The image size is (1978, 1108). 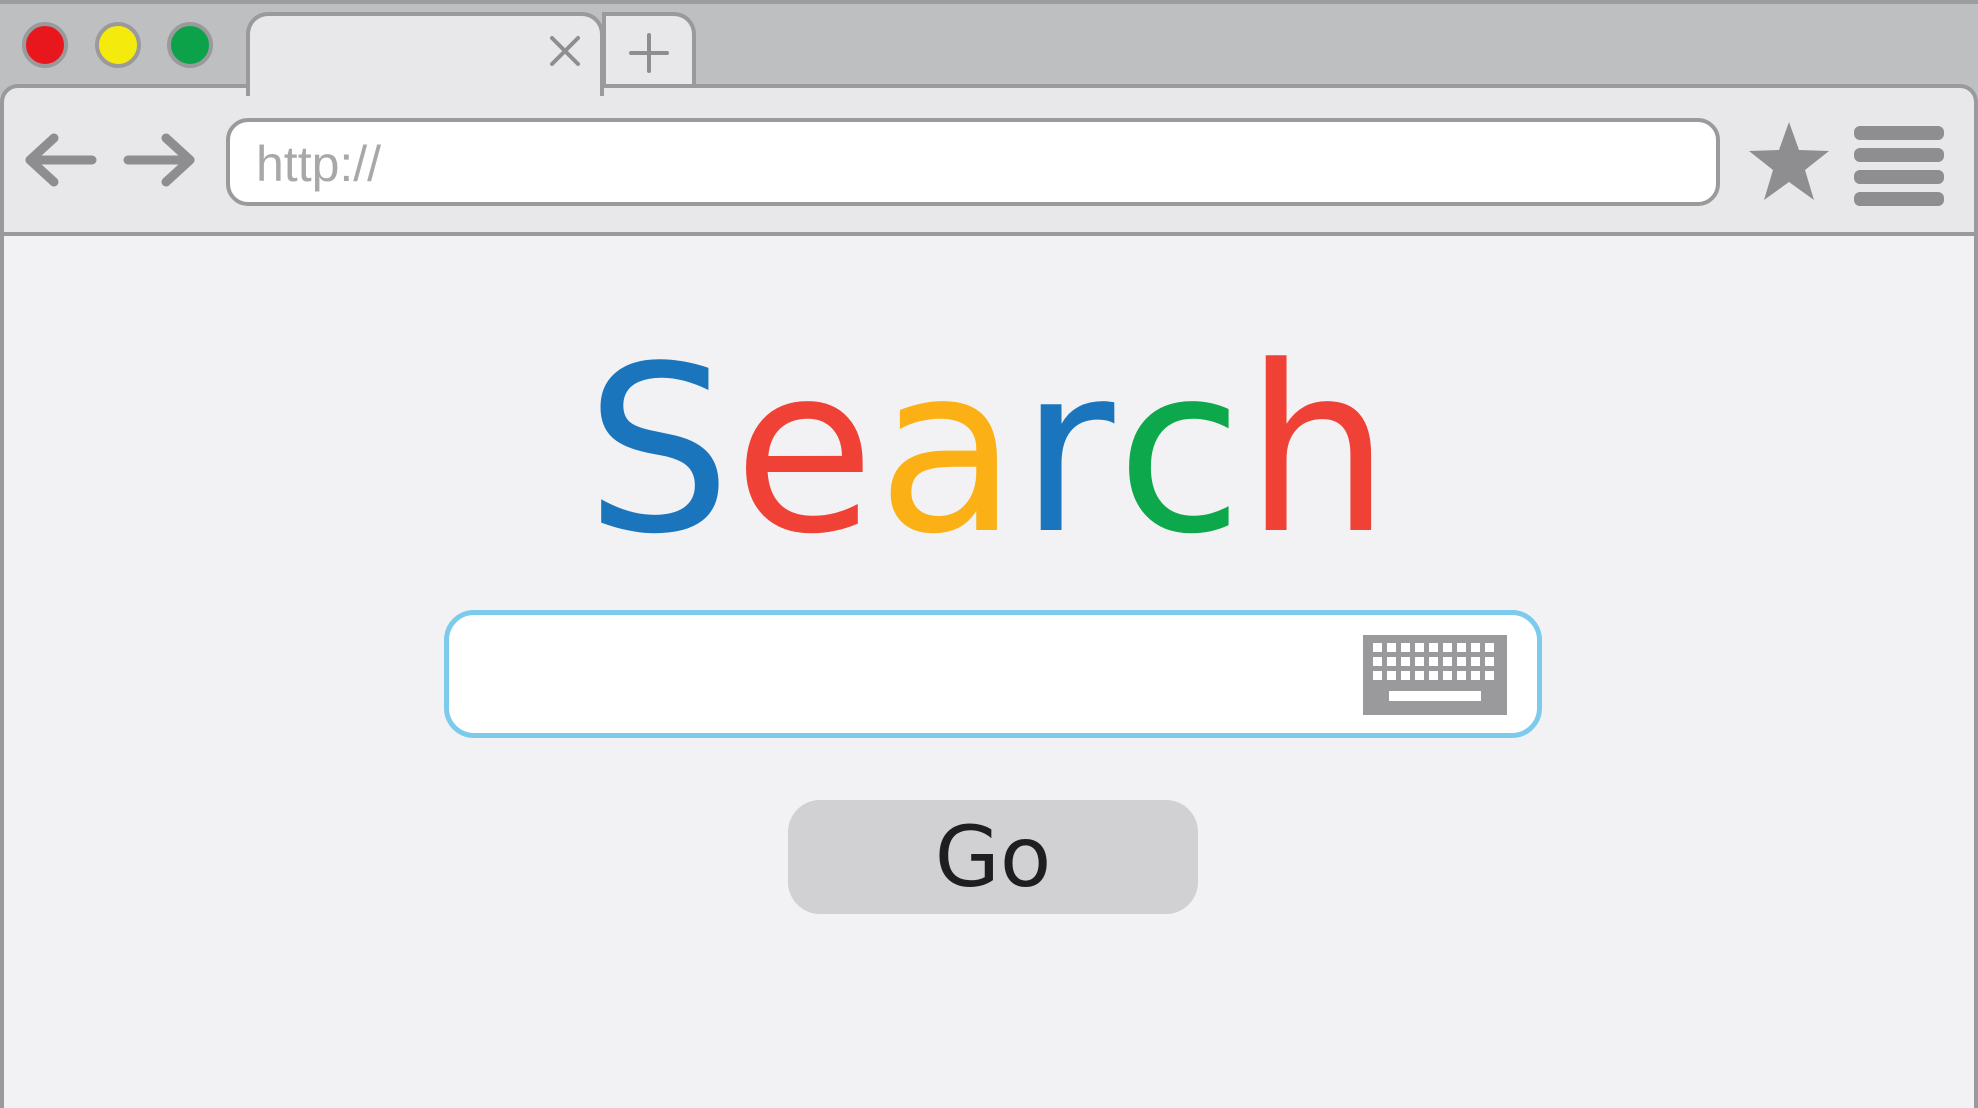 I want to click on new-tab-button, so click(x=649, y=52).